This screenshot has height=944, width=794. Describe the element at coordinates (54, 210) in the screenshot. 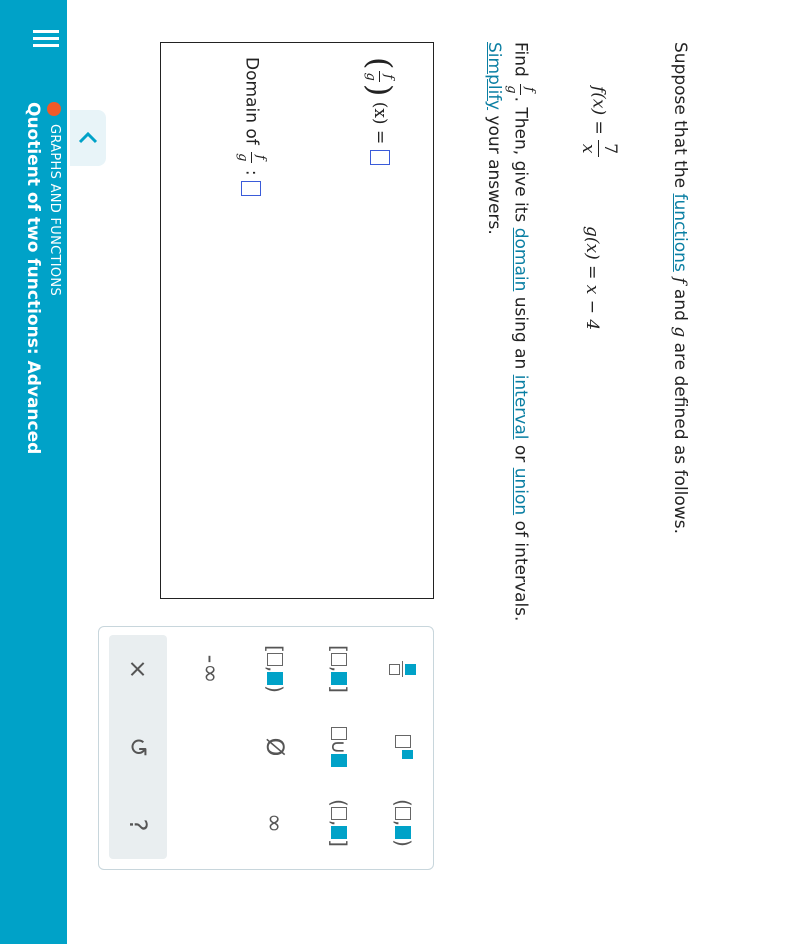

I see `category-label: GRAPHS AND FUNCTIONS` at that location.